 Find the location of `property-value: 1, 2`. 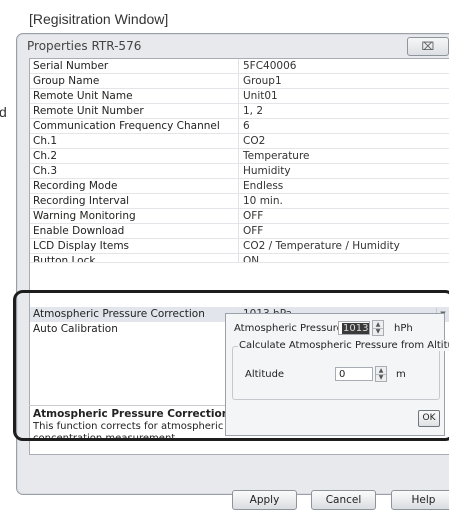

property-value: 1, 2 is located at coordinates (253, 111).